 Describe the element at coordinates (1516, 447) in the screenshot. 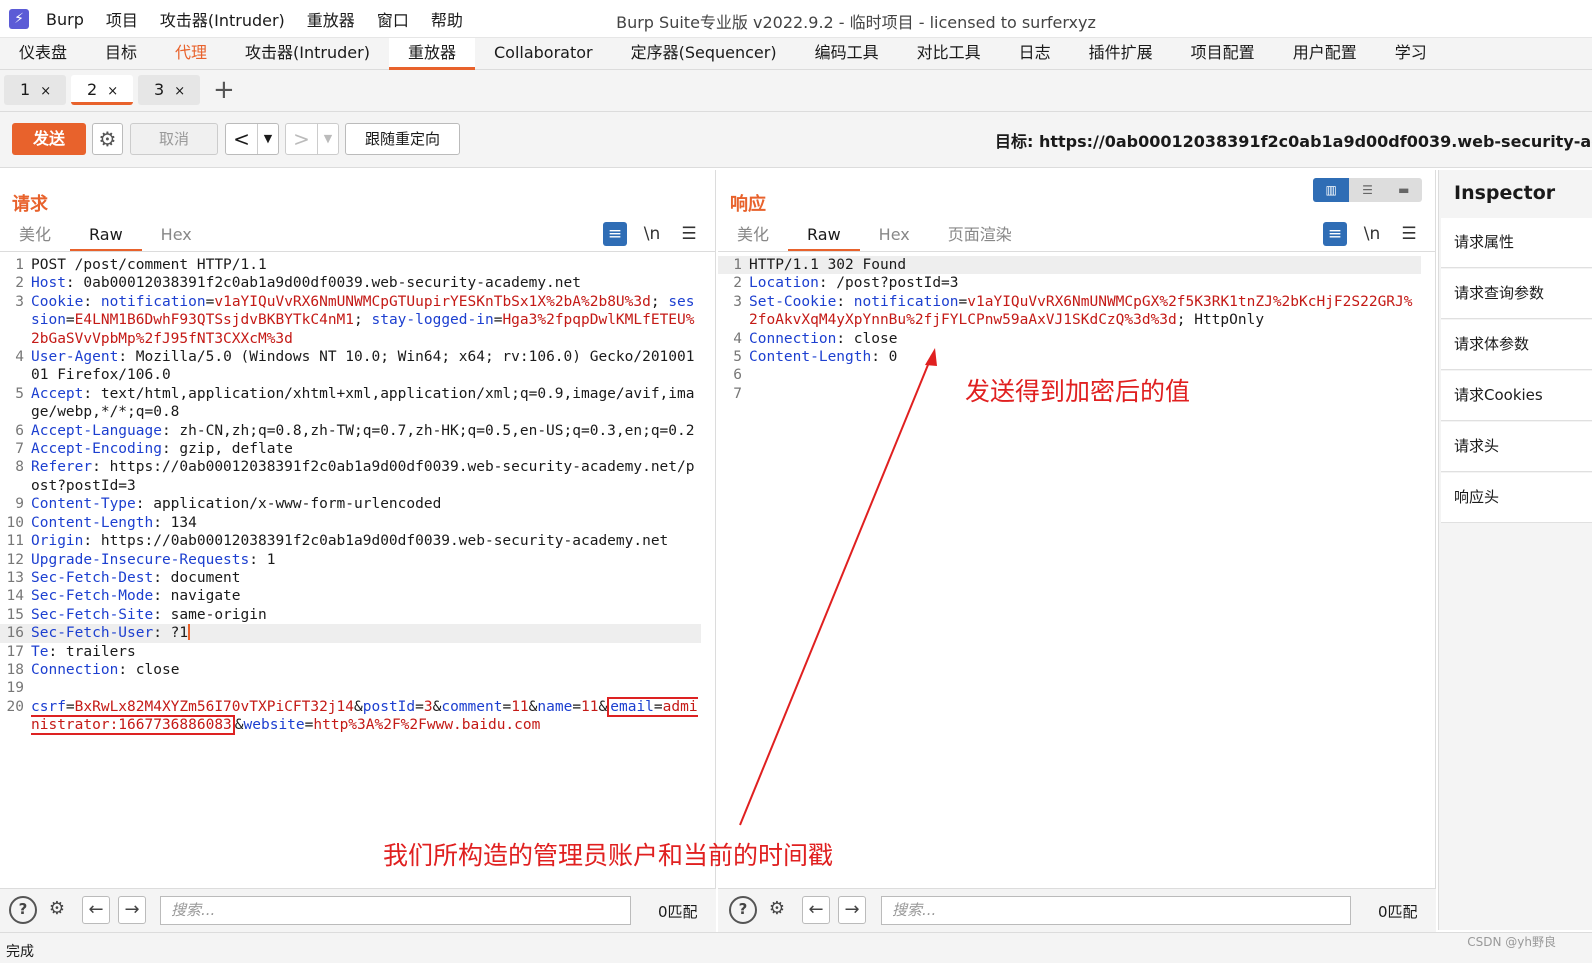

I see `inspector-request-headers: 请求头` at that location.